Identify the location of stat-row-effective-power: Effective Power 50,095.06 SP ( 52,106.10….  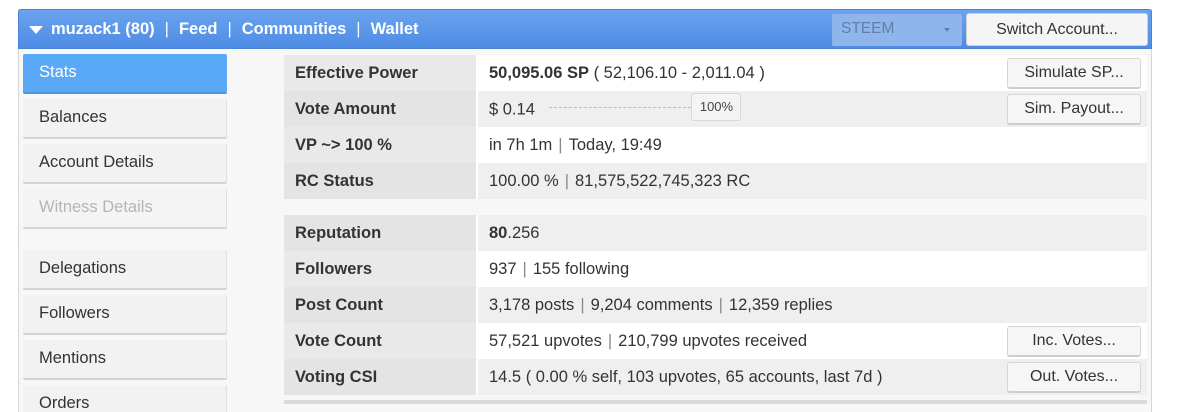
(715, 73).